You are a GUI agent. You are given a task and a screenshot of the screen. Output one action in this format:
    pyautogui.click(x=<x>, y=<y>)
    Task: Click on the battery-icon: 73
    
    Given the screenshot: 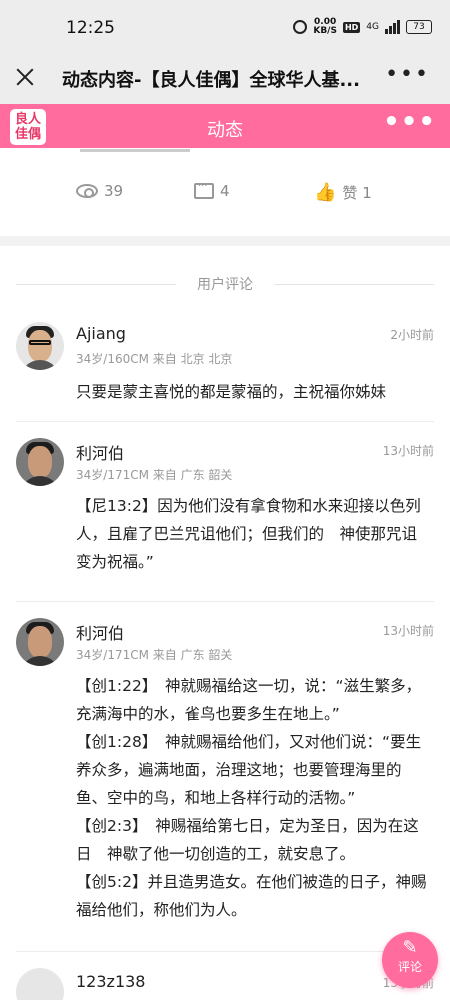 What is the action you would take?
    pyautogui.click(x=419, y=27)
    